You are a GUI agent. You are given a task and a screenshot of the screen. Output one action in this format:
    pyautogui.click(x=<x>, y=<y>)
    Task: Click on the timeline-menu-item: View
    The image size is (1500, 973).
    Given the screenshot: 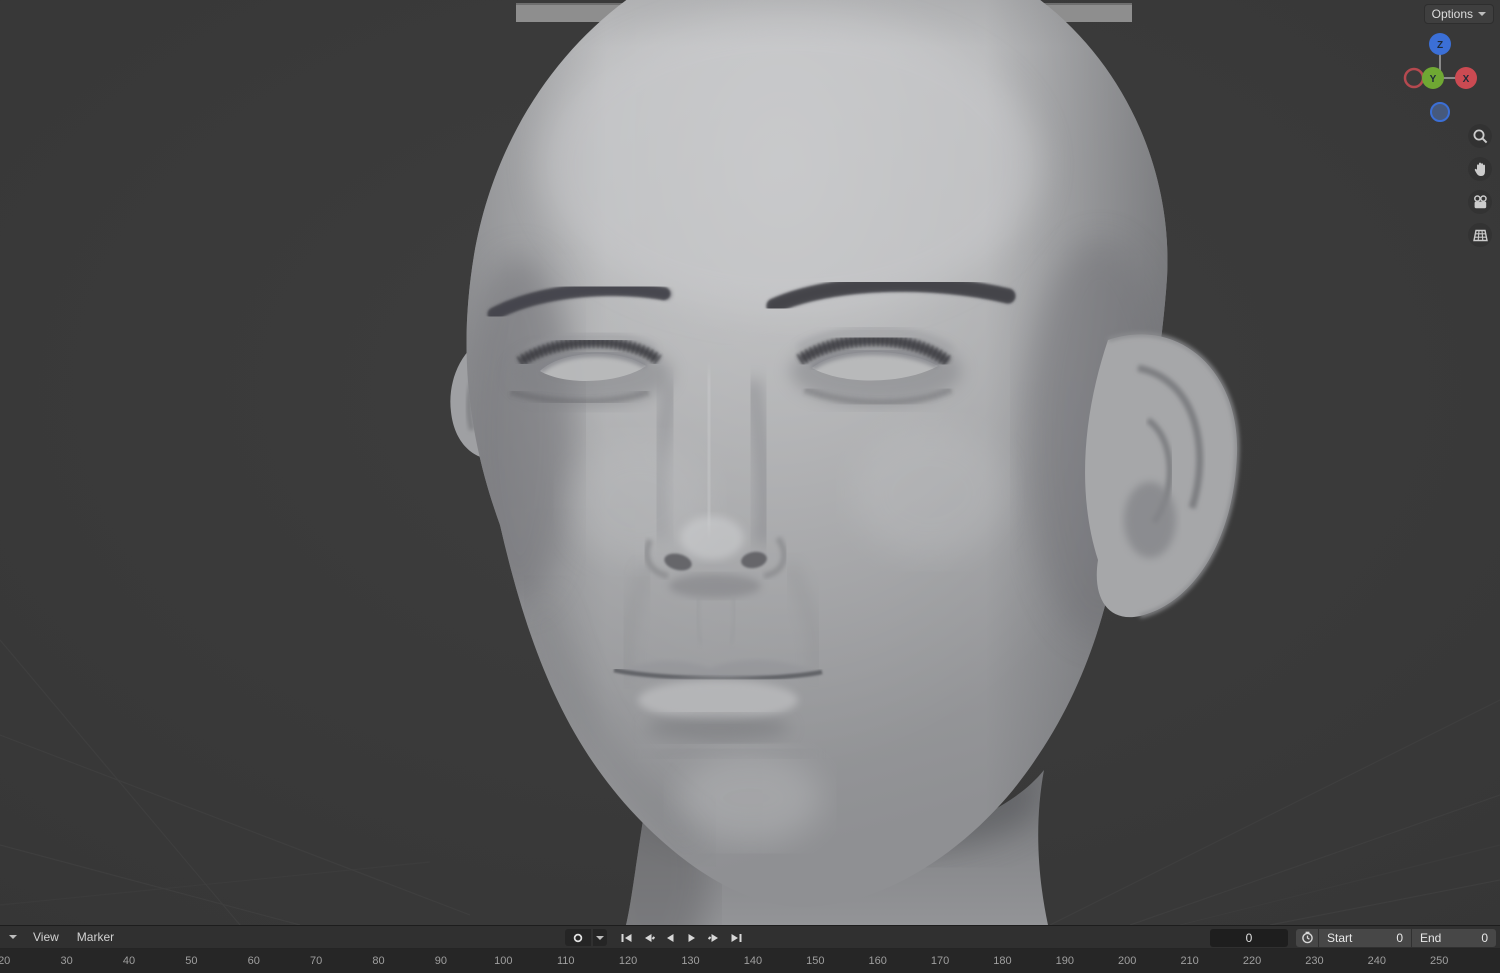 What is the action you would take?
    pyautogui.click(x=46, y=937)
    